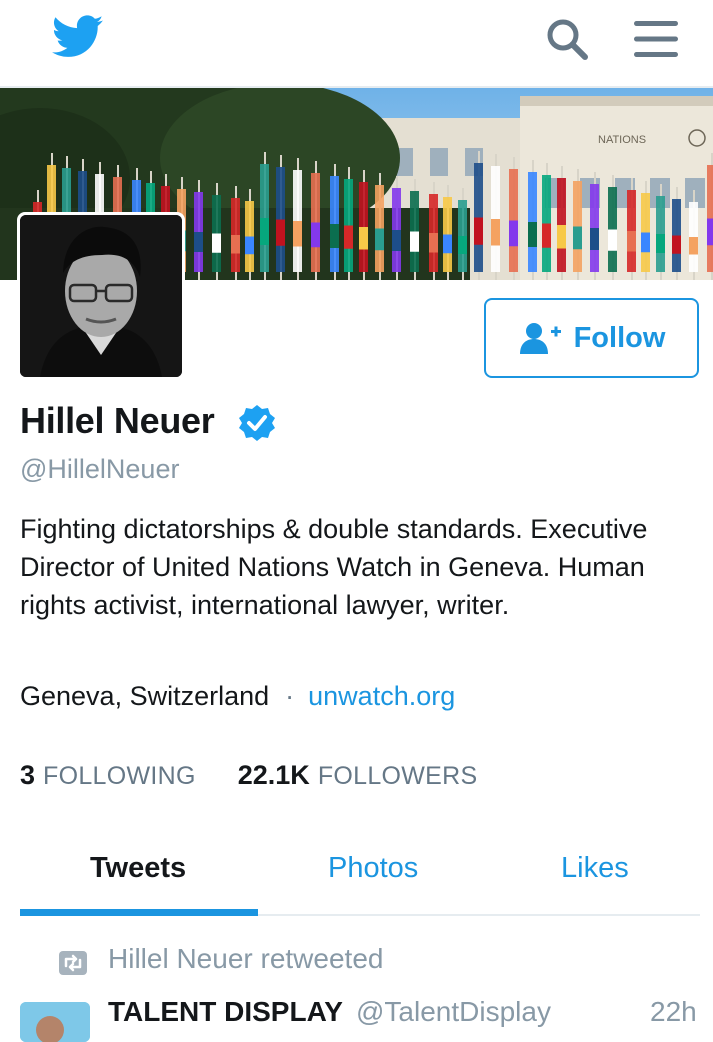 The width and height of the screenshot is (713, 1042). What do you see at coordinates (100, 469) in the screenshot?
I see `profile-handle: @HillelNeuer` at bounding box center [100, 469].